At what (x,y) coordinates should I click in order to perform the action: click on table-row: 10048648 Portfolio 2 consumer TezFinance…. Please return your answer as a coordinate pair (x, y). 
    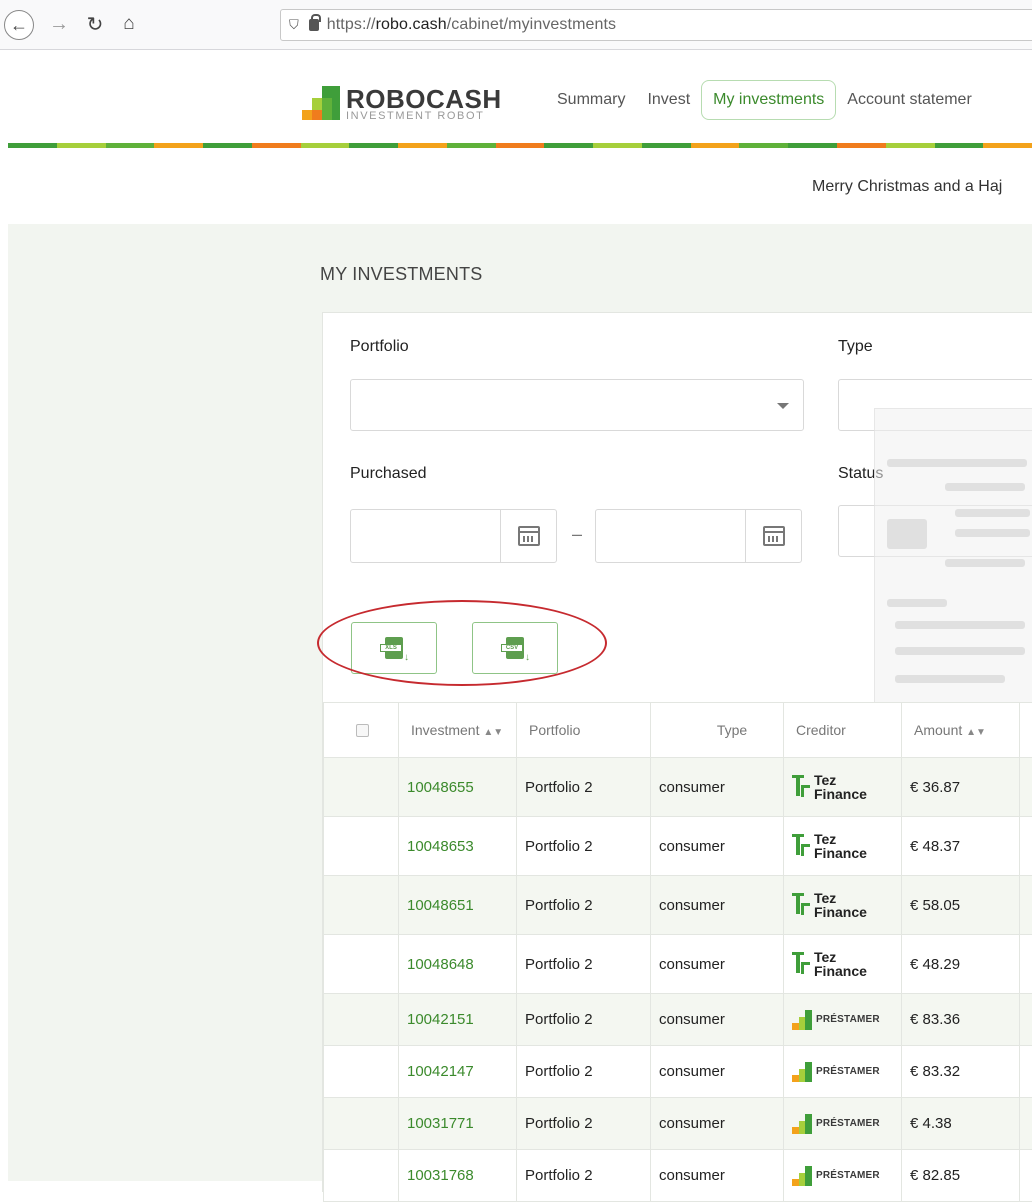
    Looking at the image, I should click on (678, 964).